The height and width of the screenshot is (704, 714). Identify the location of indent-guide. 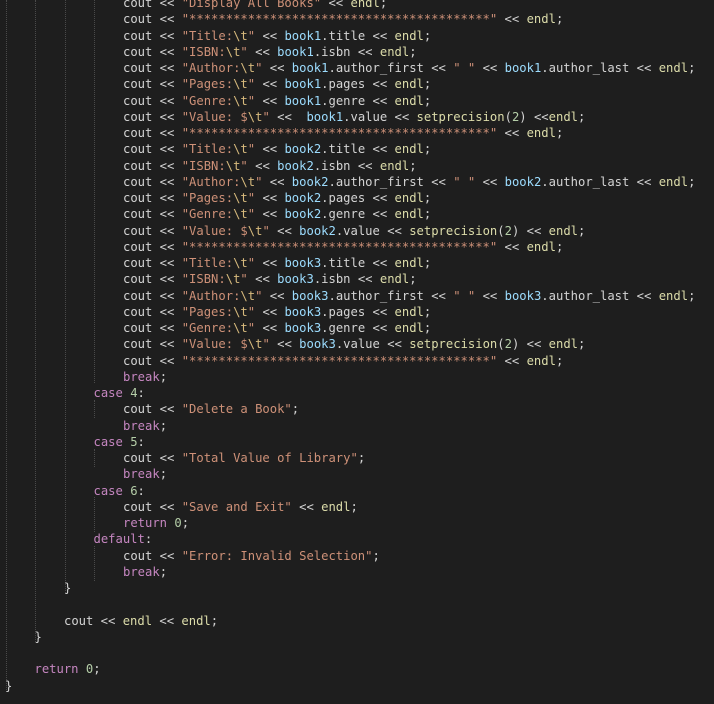
(35, 321).